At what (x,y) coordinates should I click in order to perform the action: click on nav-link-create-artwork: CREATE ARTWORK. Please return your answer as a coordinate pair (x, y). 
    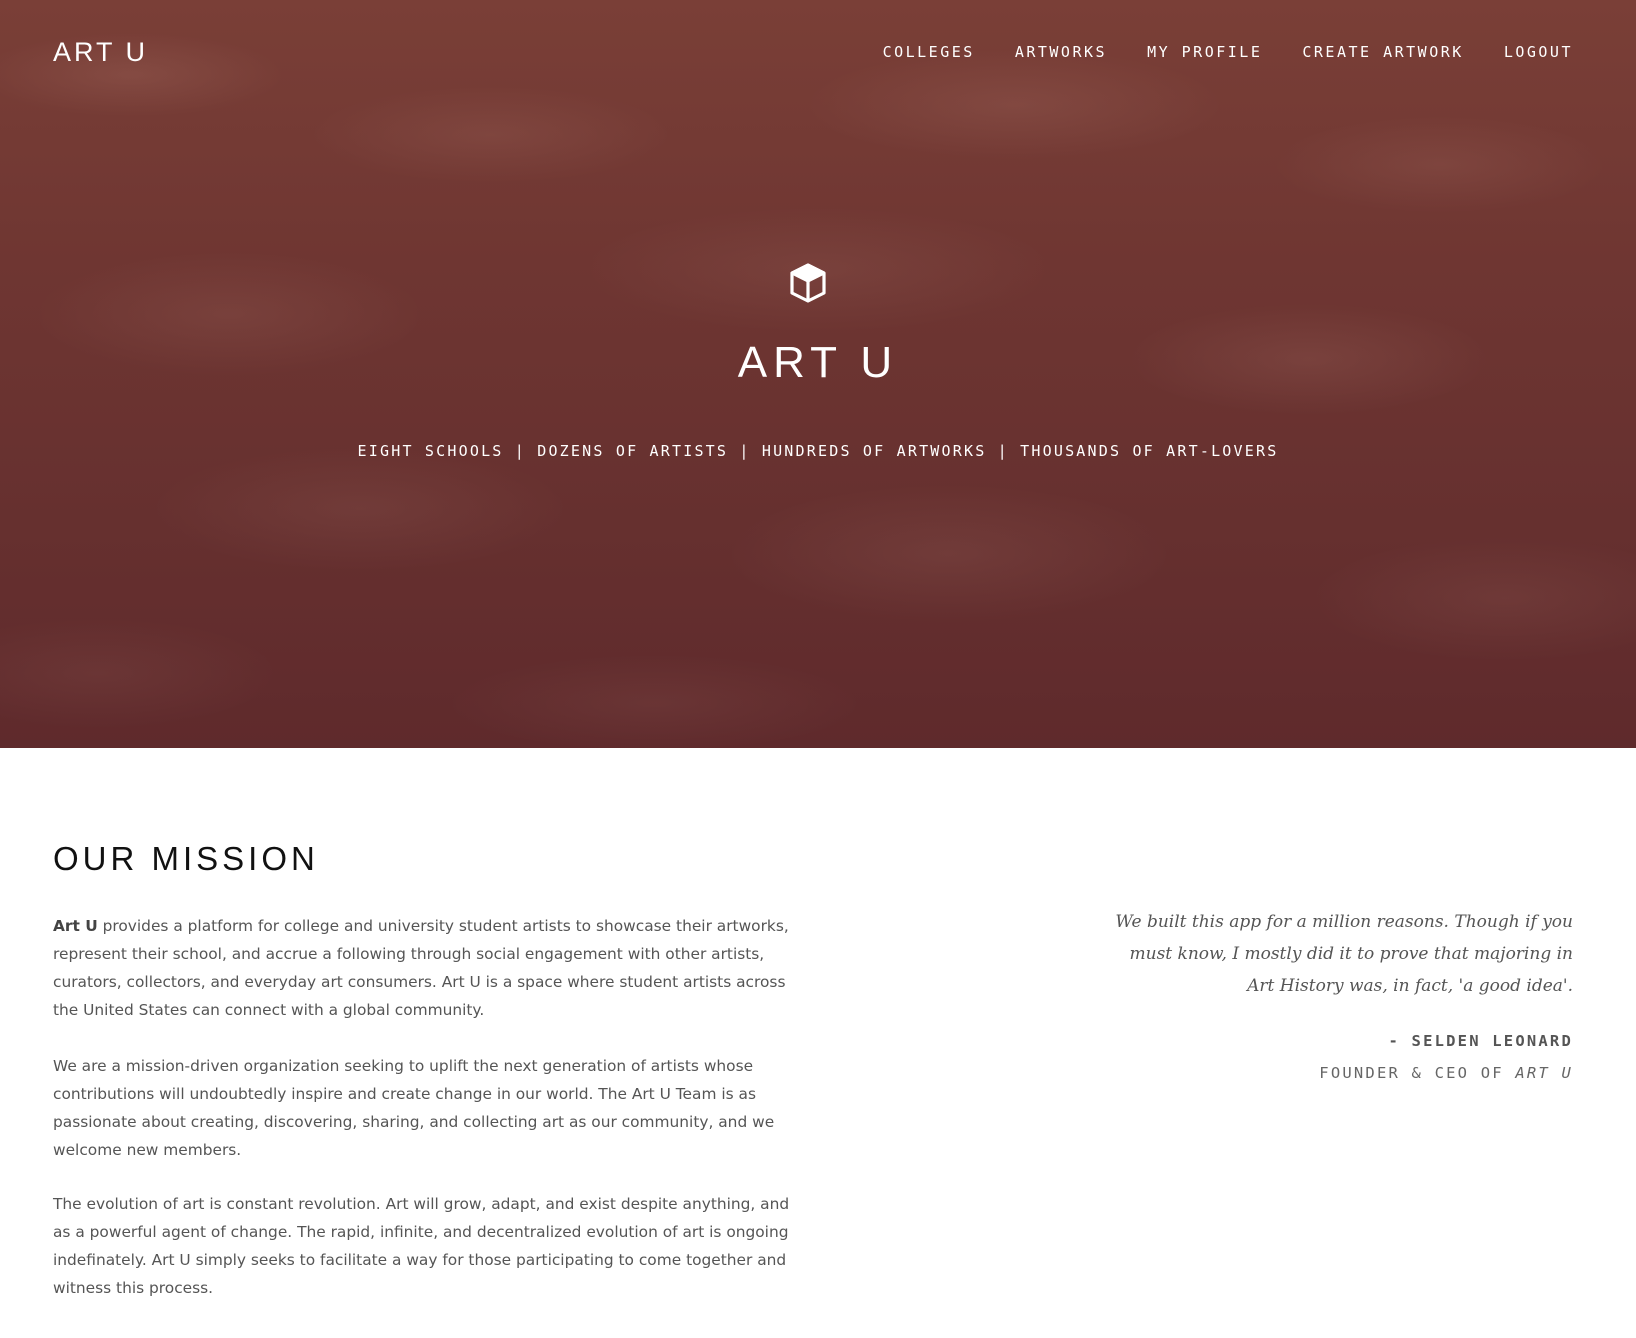
    Looking at the image, I should click on (1382, 52).